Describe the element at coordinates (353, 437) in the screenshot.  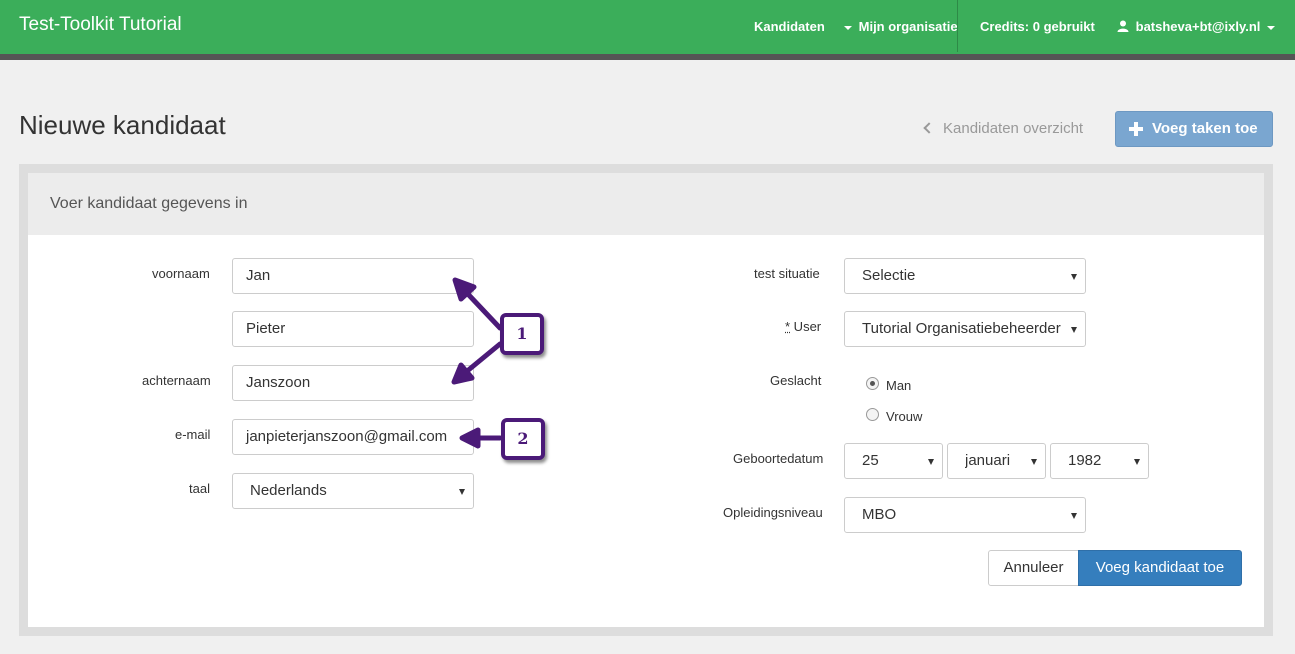
I see `email-input: janpieterjanszoon@gmail.com` at that location.